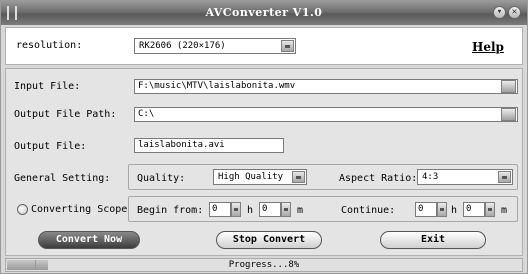  What do you see at coordinates (490, 209) in the screenshot?
I see `continue-minutes-spinner` at bounding box center [490, 209].